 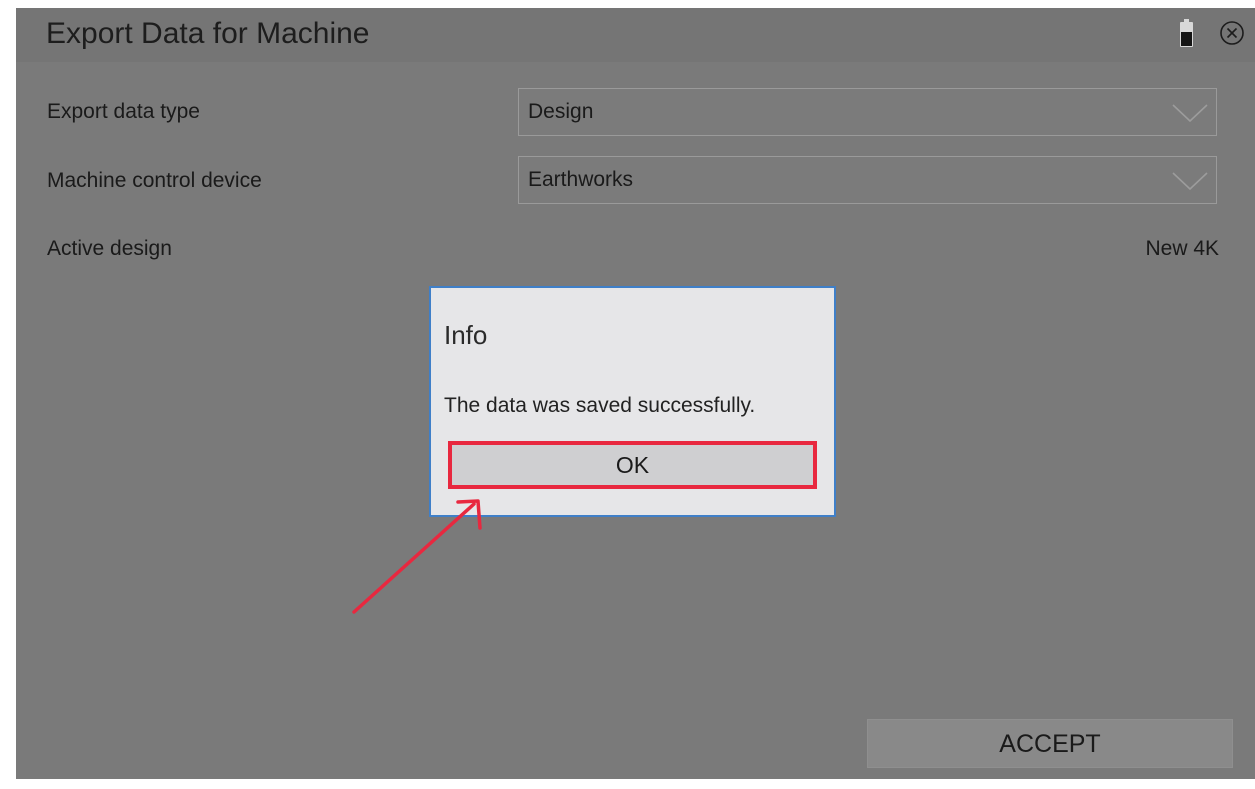 I want to click on ok-button: OK, so click(x=632, y=465).